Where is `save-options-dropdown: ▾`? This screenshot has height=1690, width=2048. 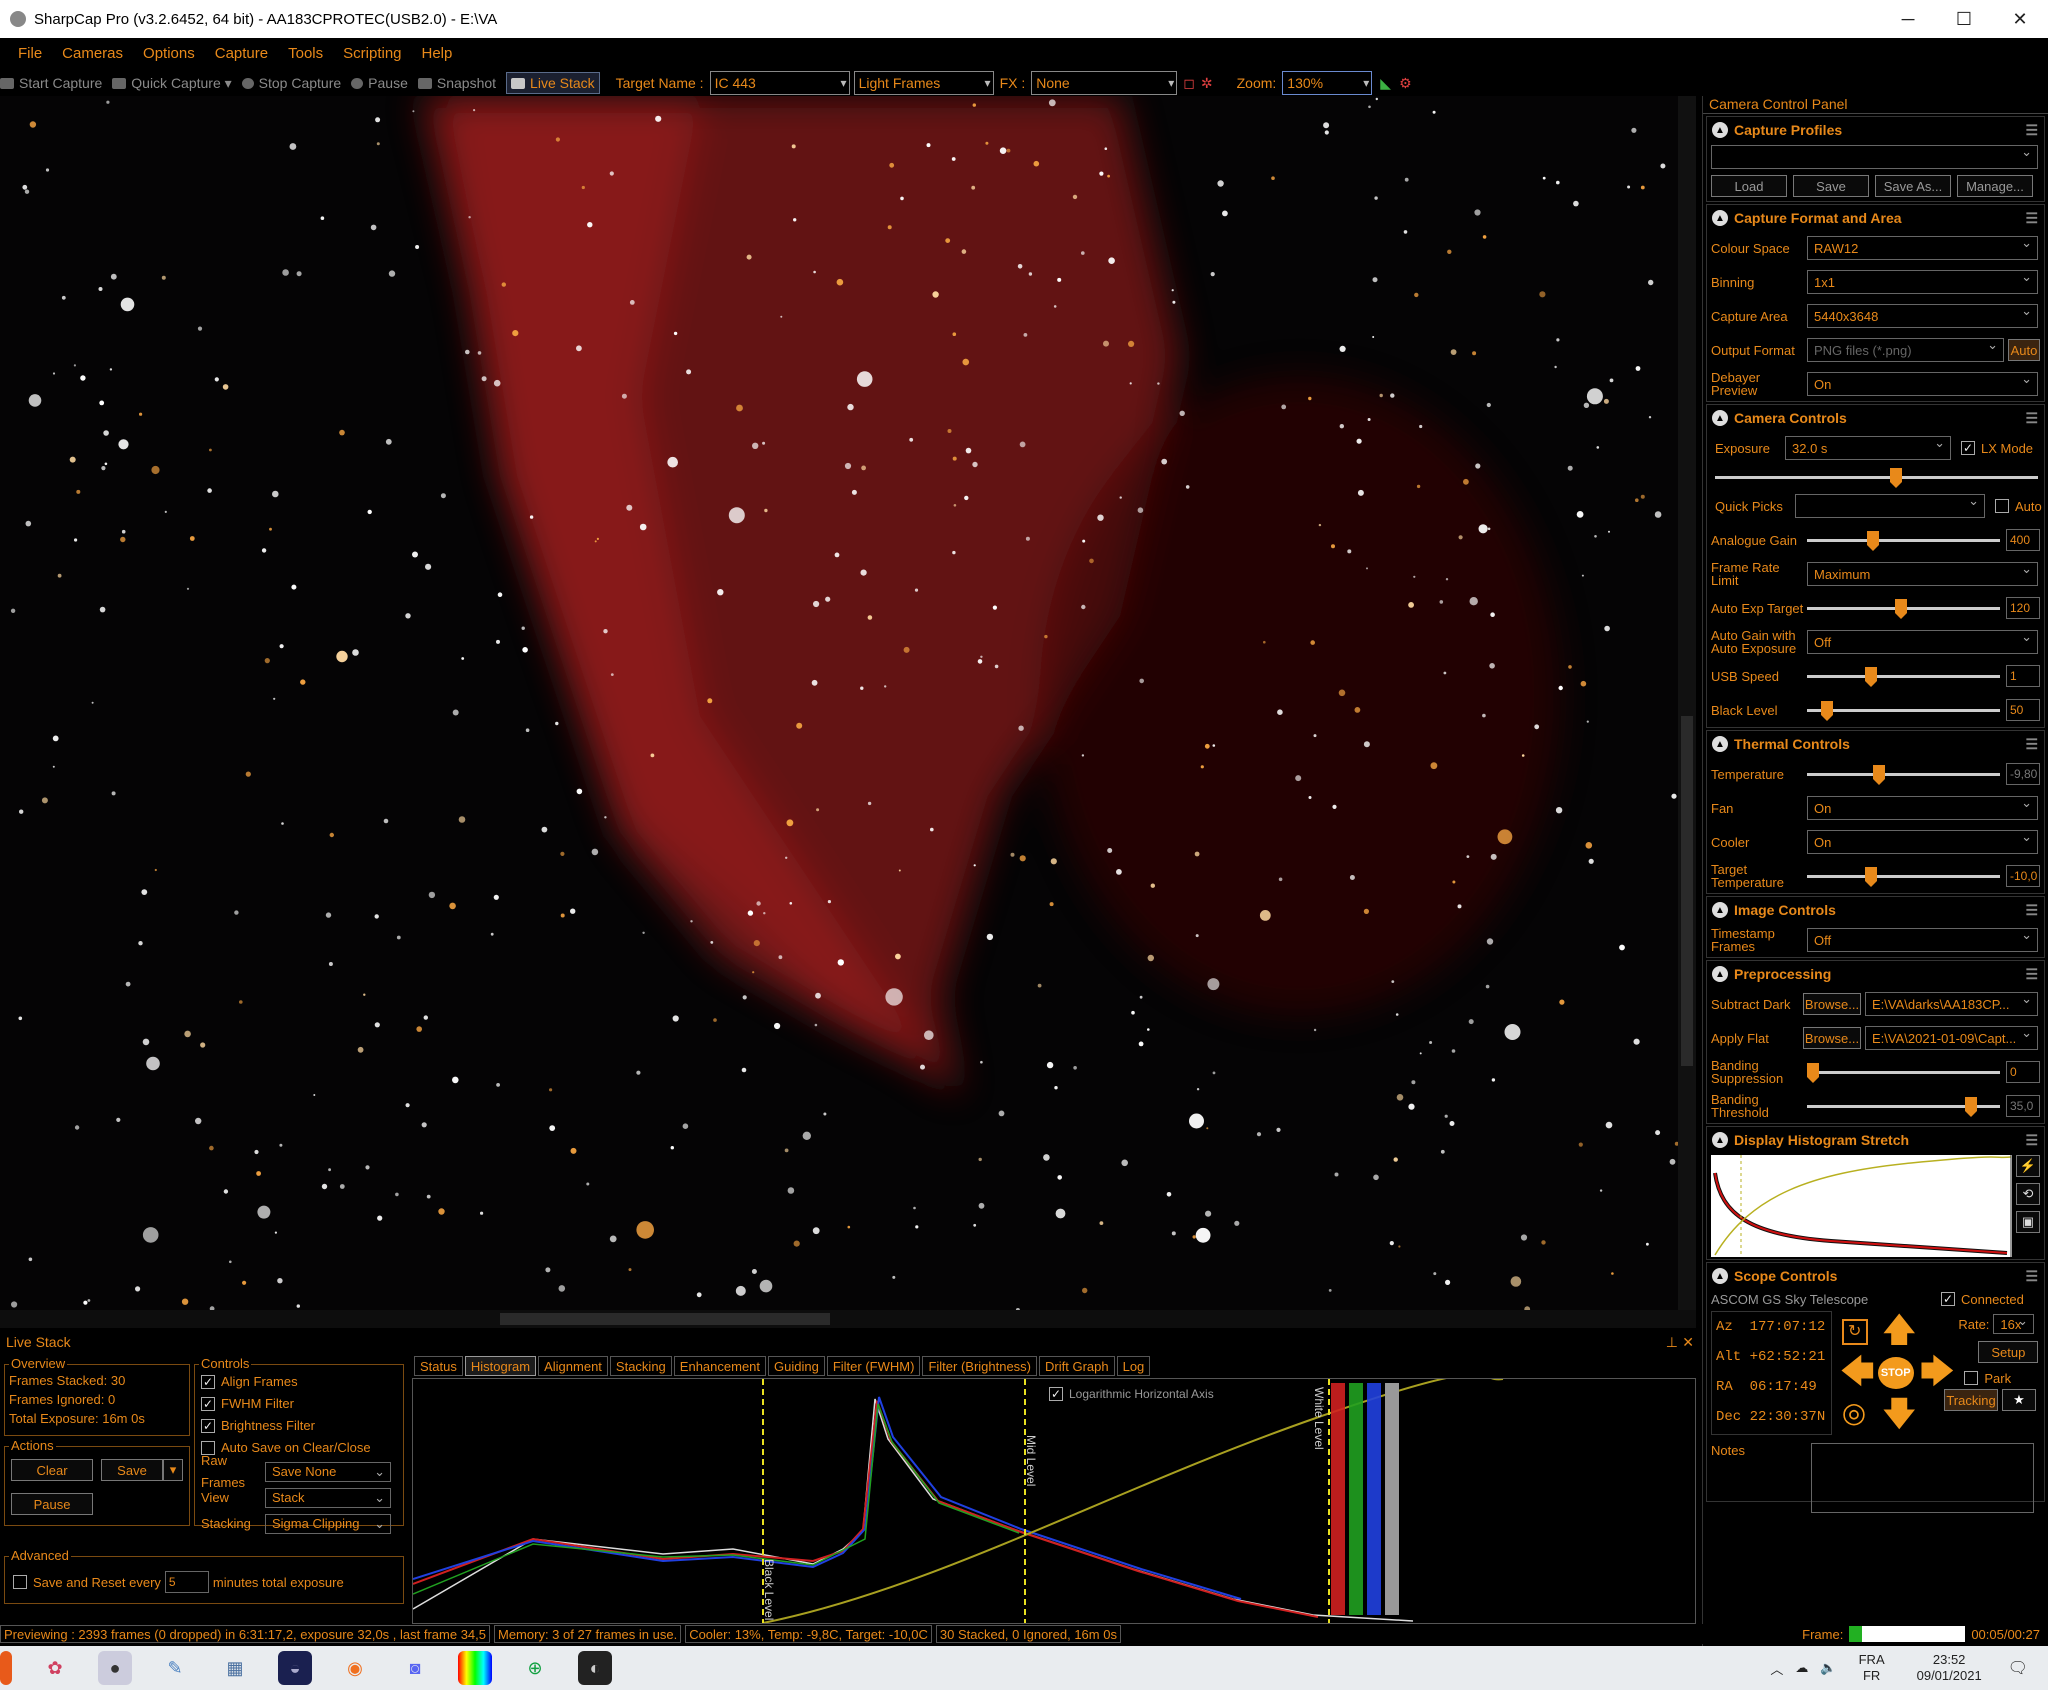 save-options-dropdown: ▾ is located at coordinates (173, 1470).